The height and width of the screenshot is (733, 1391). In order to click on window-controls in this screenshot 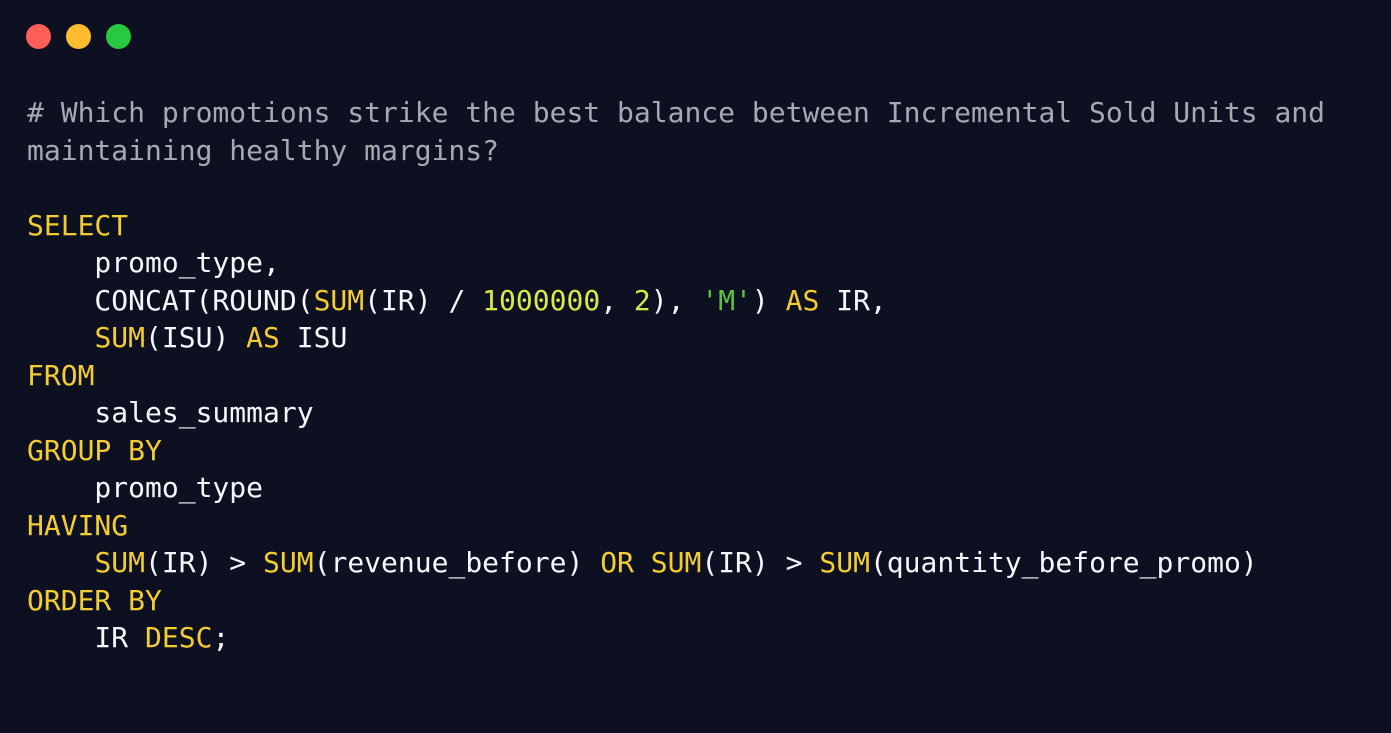, I will do `click(78, 36)`.